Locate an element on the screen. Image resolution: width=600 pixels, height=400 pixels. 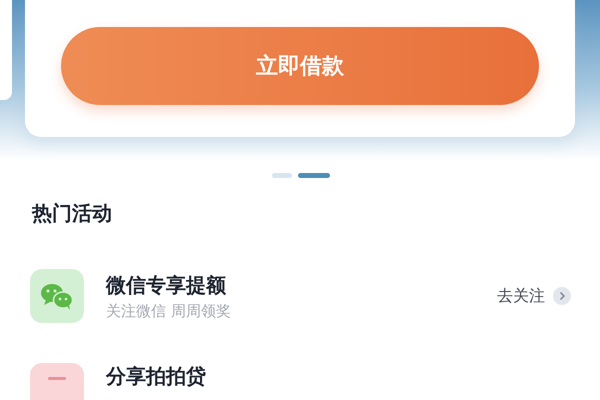
activity-subtitle: 关注微信 周周领奖 is located at coordinates (169, 311).